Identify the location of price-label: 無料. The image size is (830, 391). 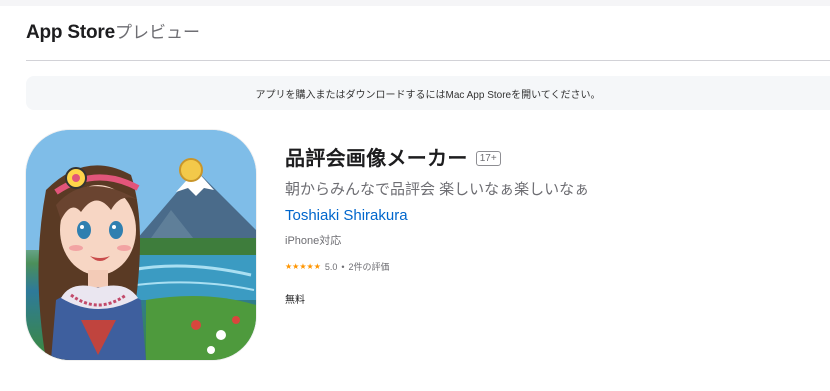
(295, 300).